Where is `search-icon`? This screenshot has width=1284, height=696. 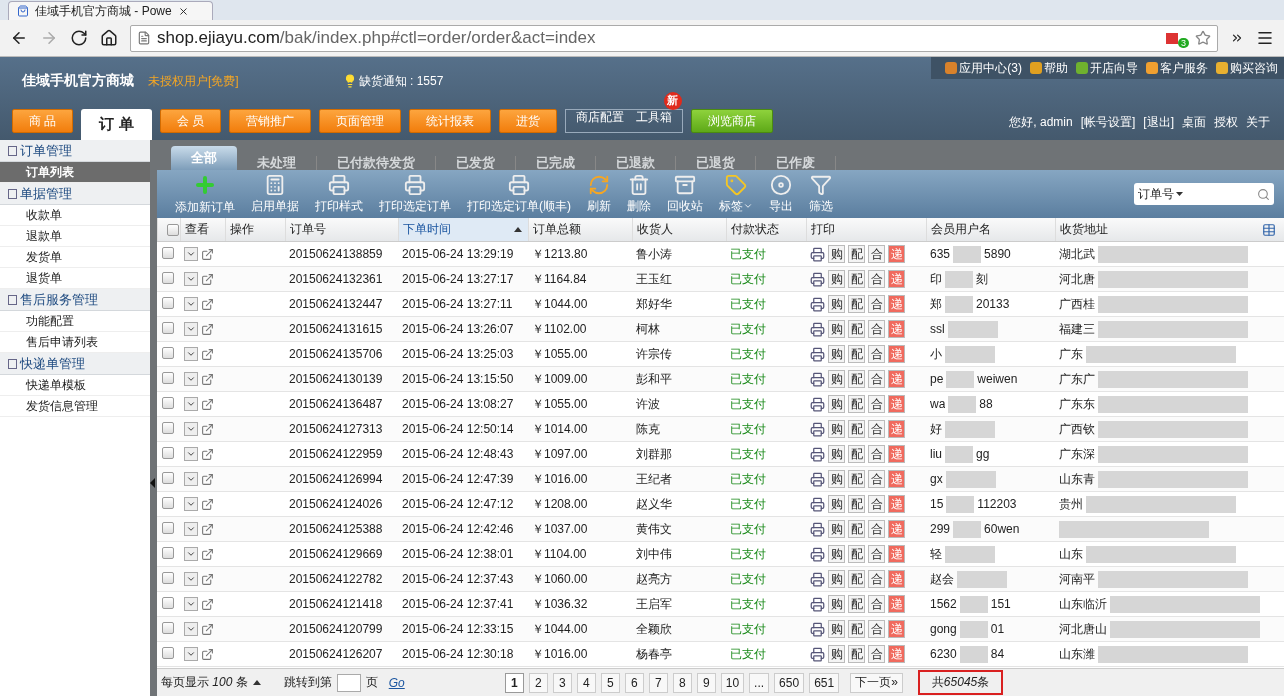
search-icon is located at coordinates (1263, 194).